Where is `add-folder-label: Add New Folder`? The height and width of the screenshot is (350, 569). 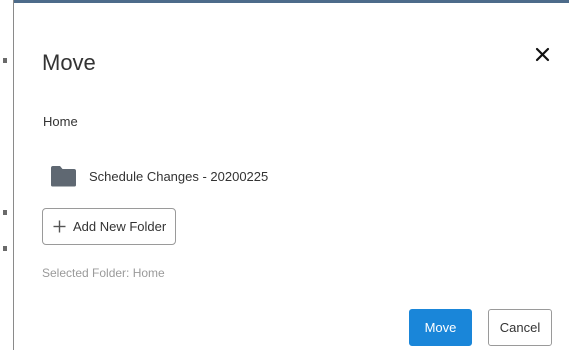
add-folder-label: Add New Folder is located at coordinates (120, 226).